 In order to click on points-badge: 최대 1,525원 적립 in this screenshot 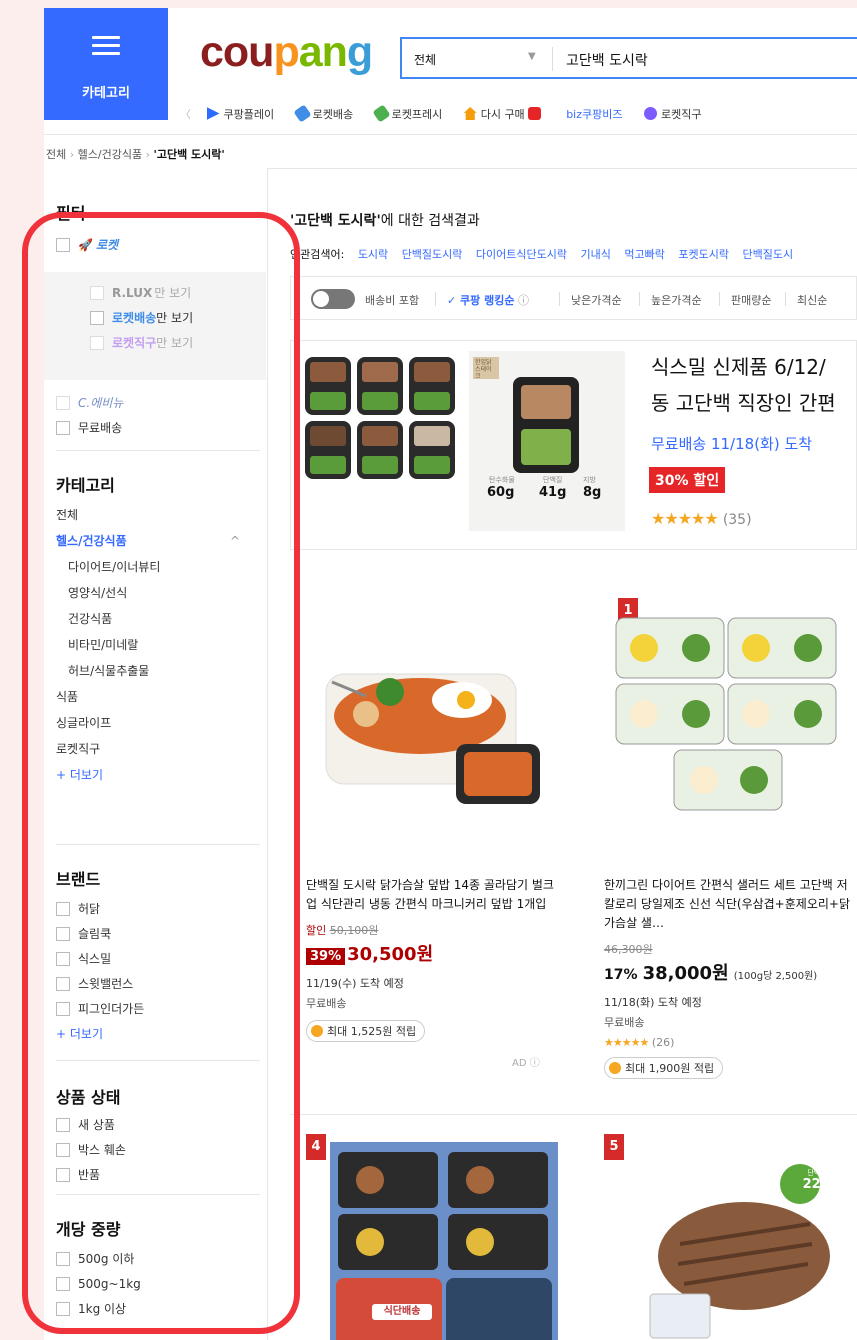, I will do `click(436, 1031)`.